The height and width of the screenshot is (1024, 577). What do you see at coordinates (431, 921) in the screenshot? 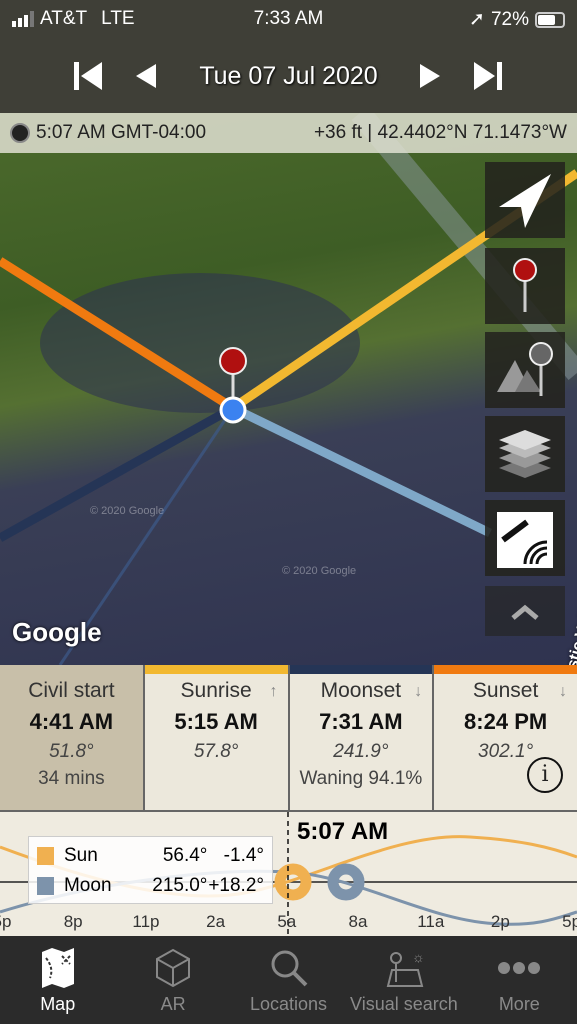
I see `time-tick: 11a` at bounding box center [431, 921].